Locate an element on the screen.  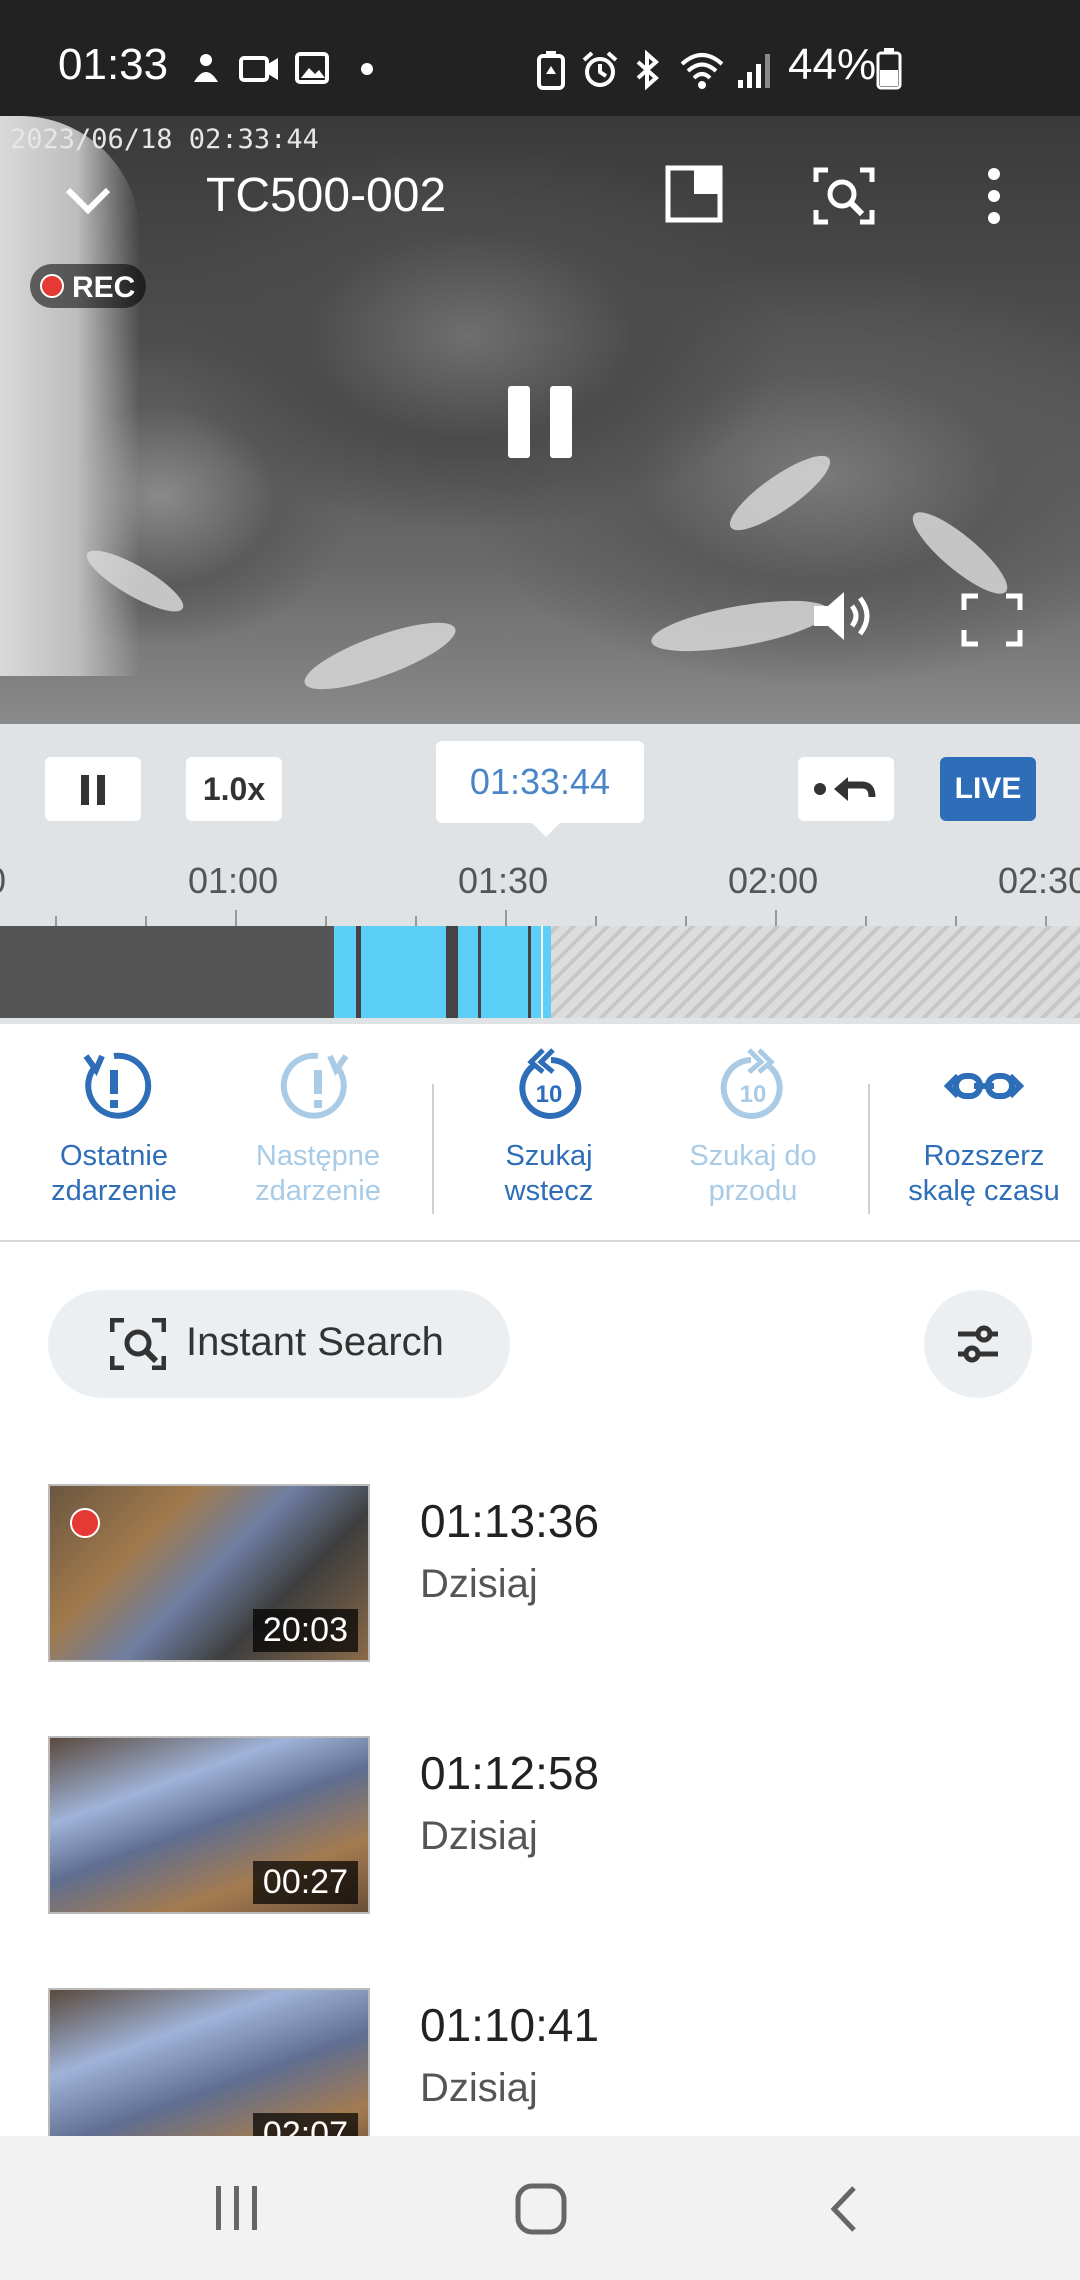
current-time-bubble: 01:33:44 is located at coordinates (540, 789).